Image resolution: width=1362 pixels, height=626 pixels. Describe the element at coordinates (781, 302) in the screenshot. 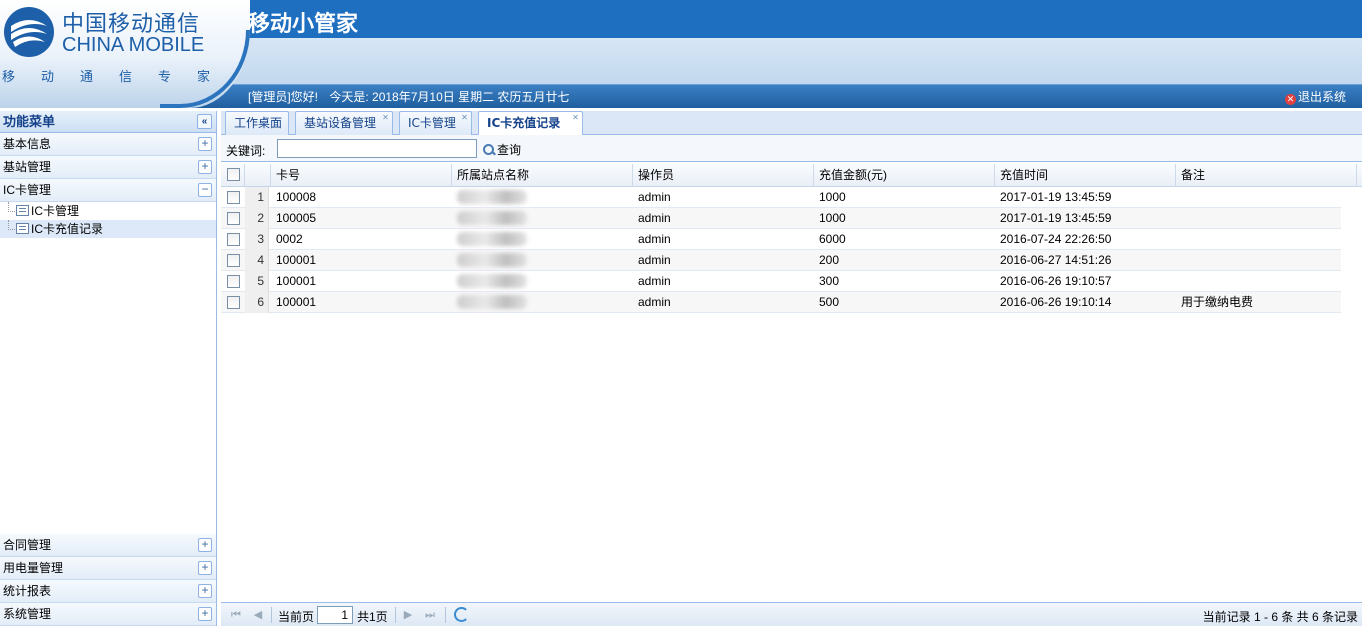

I see `table-row: 6 100001 admin 500 2016-06-26 19:10:14 用于缴纳电费` at that location.